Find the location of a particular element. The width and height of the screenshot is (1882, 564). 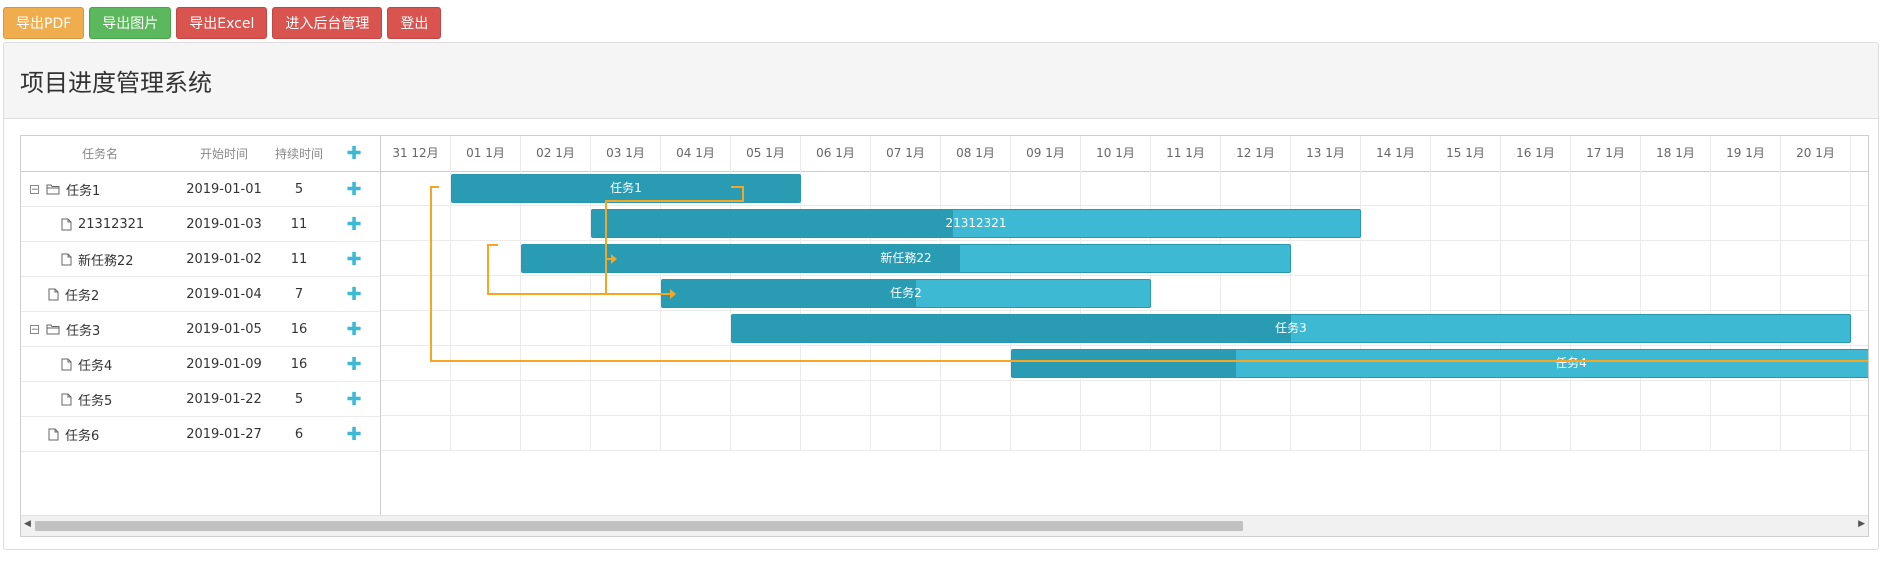

scale-day: 06 1月 is located at coordinates (836, 153).